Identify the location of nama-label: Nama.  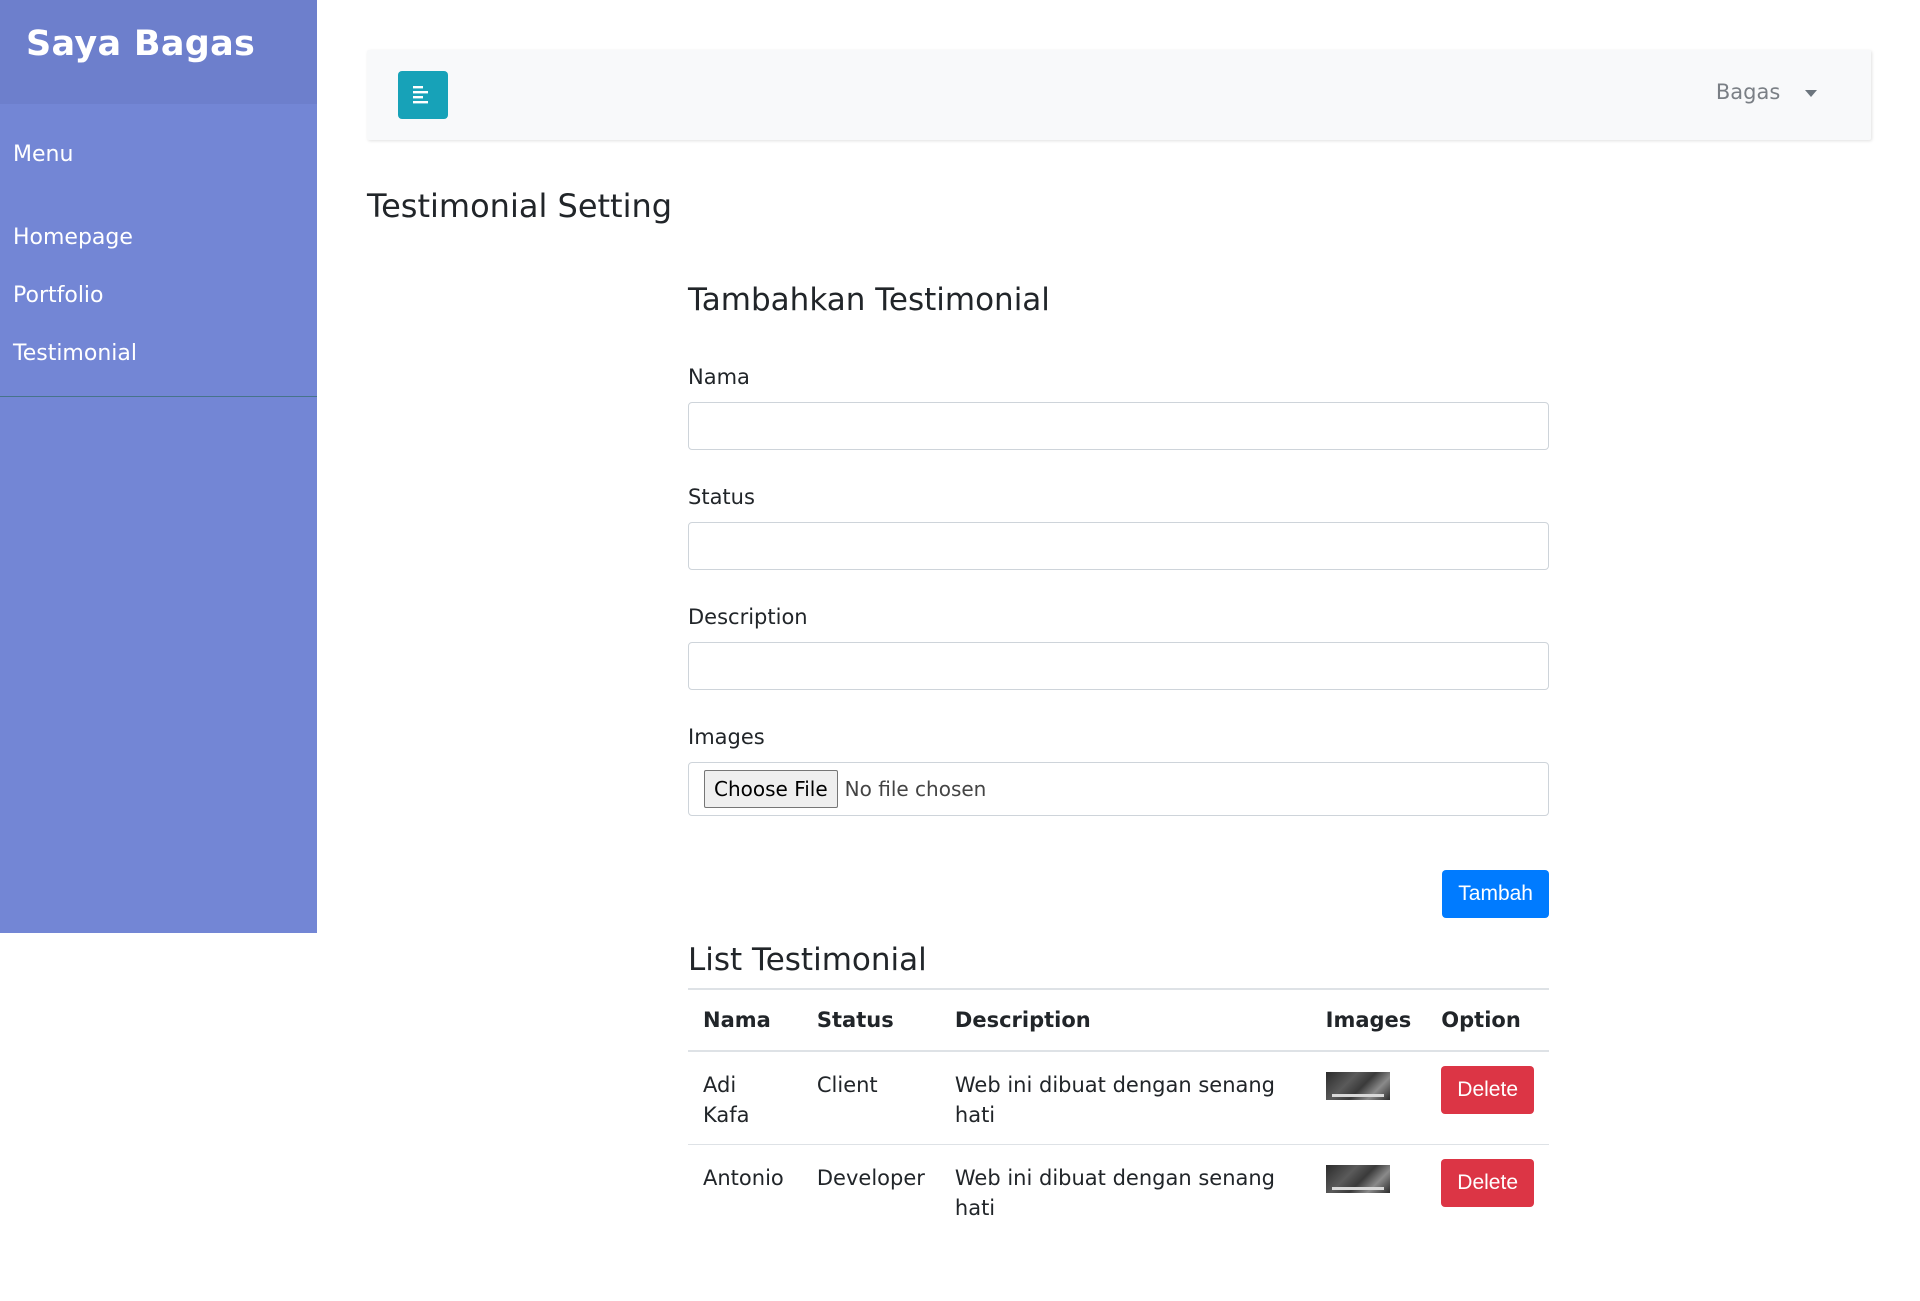
(719, 377).